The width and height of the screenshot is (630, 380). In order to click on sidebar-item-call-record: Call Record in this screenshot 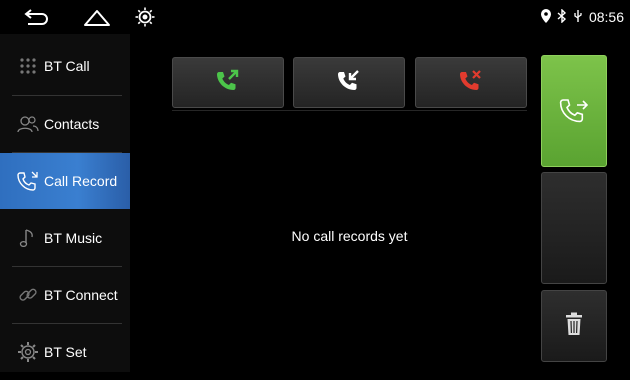, I will do `click(65, 181)`.